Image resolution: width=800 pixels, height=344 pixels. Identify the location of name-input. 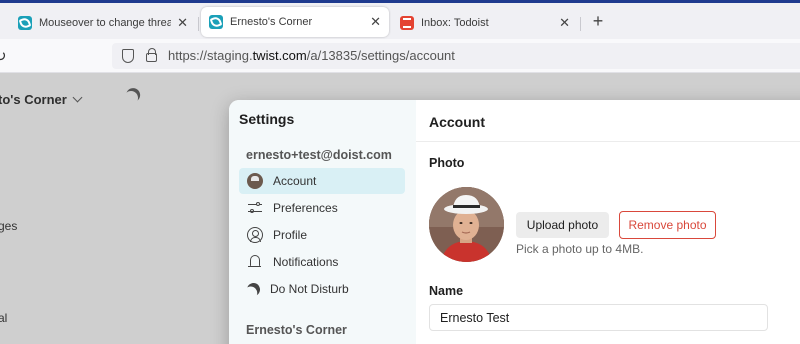
(598, 317).